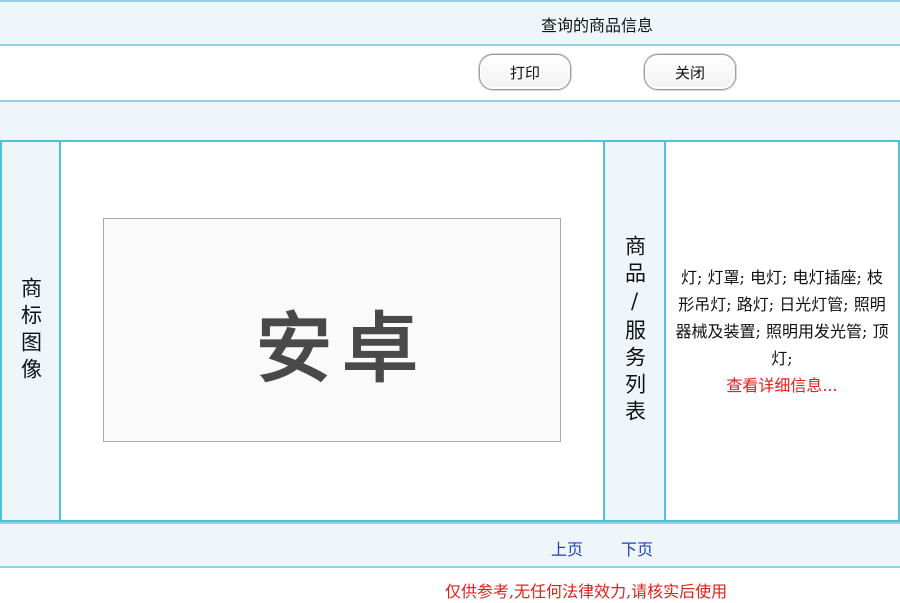 This screenshot has width=900, height=603. What do you see at coordinates (342, 348) in the screenshot?
I see `trademark-mark-text: 安卓` at bounding box center [342, 348].